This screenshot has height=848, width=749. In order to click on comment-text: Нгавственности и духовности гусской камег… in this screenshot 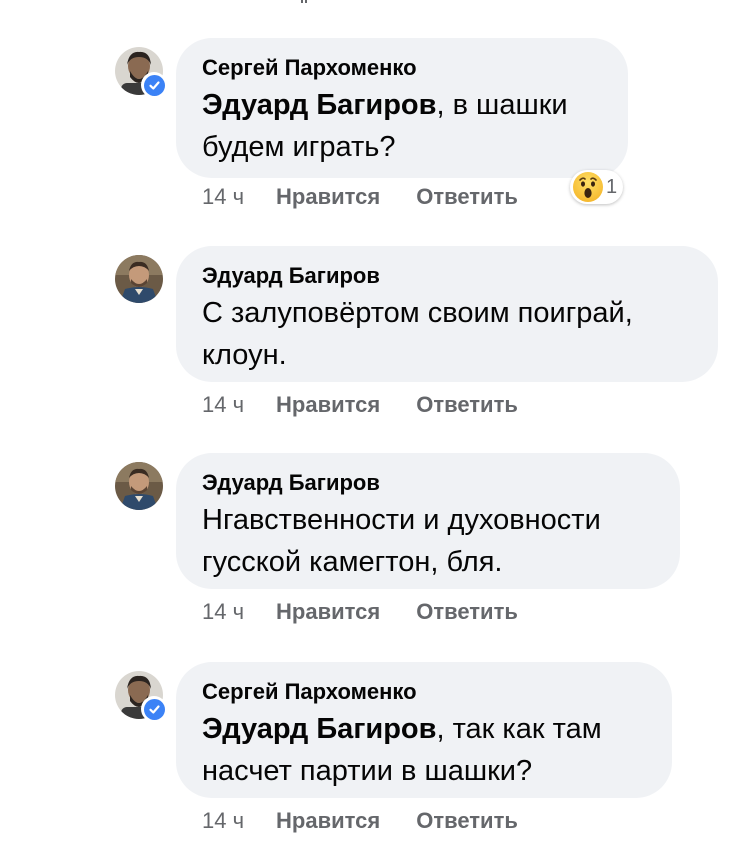, I will do `click(428, 541)`.